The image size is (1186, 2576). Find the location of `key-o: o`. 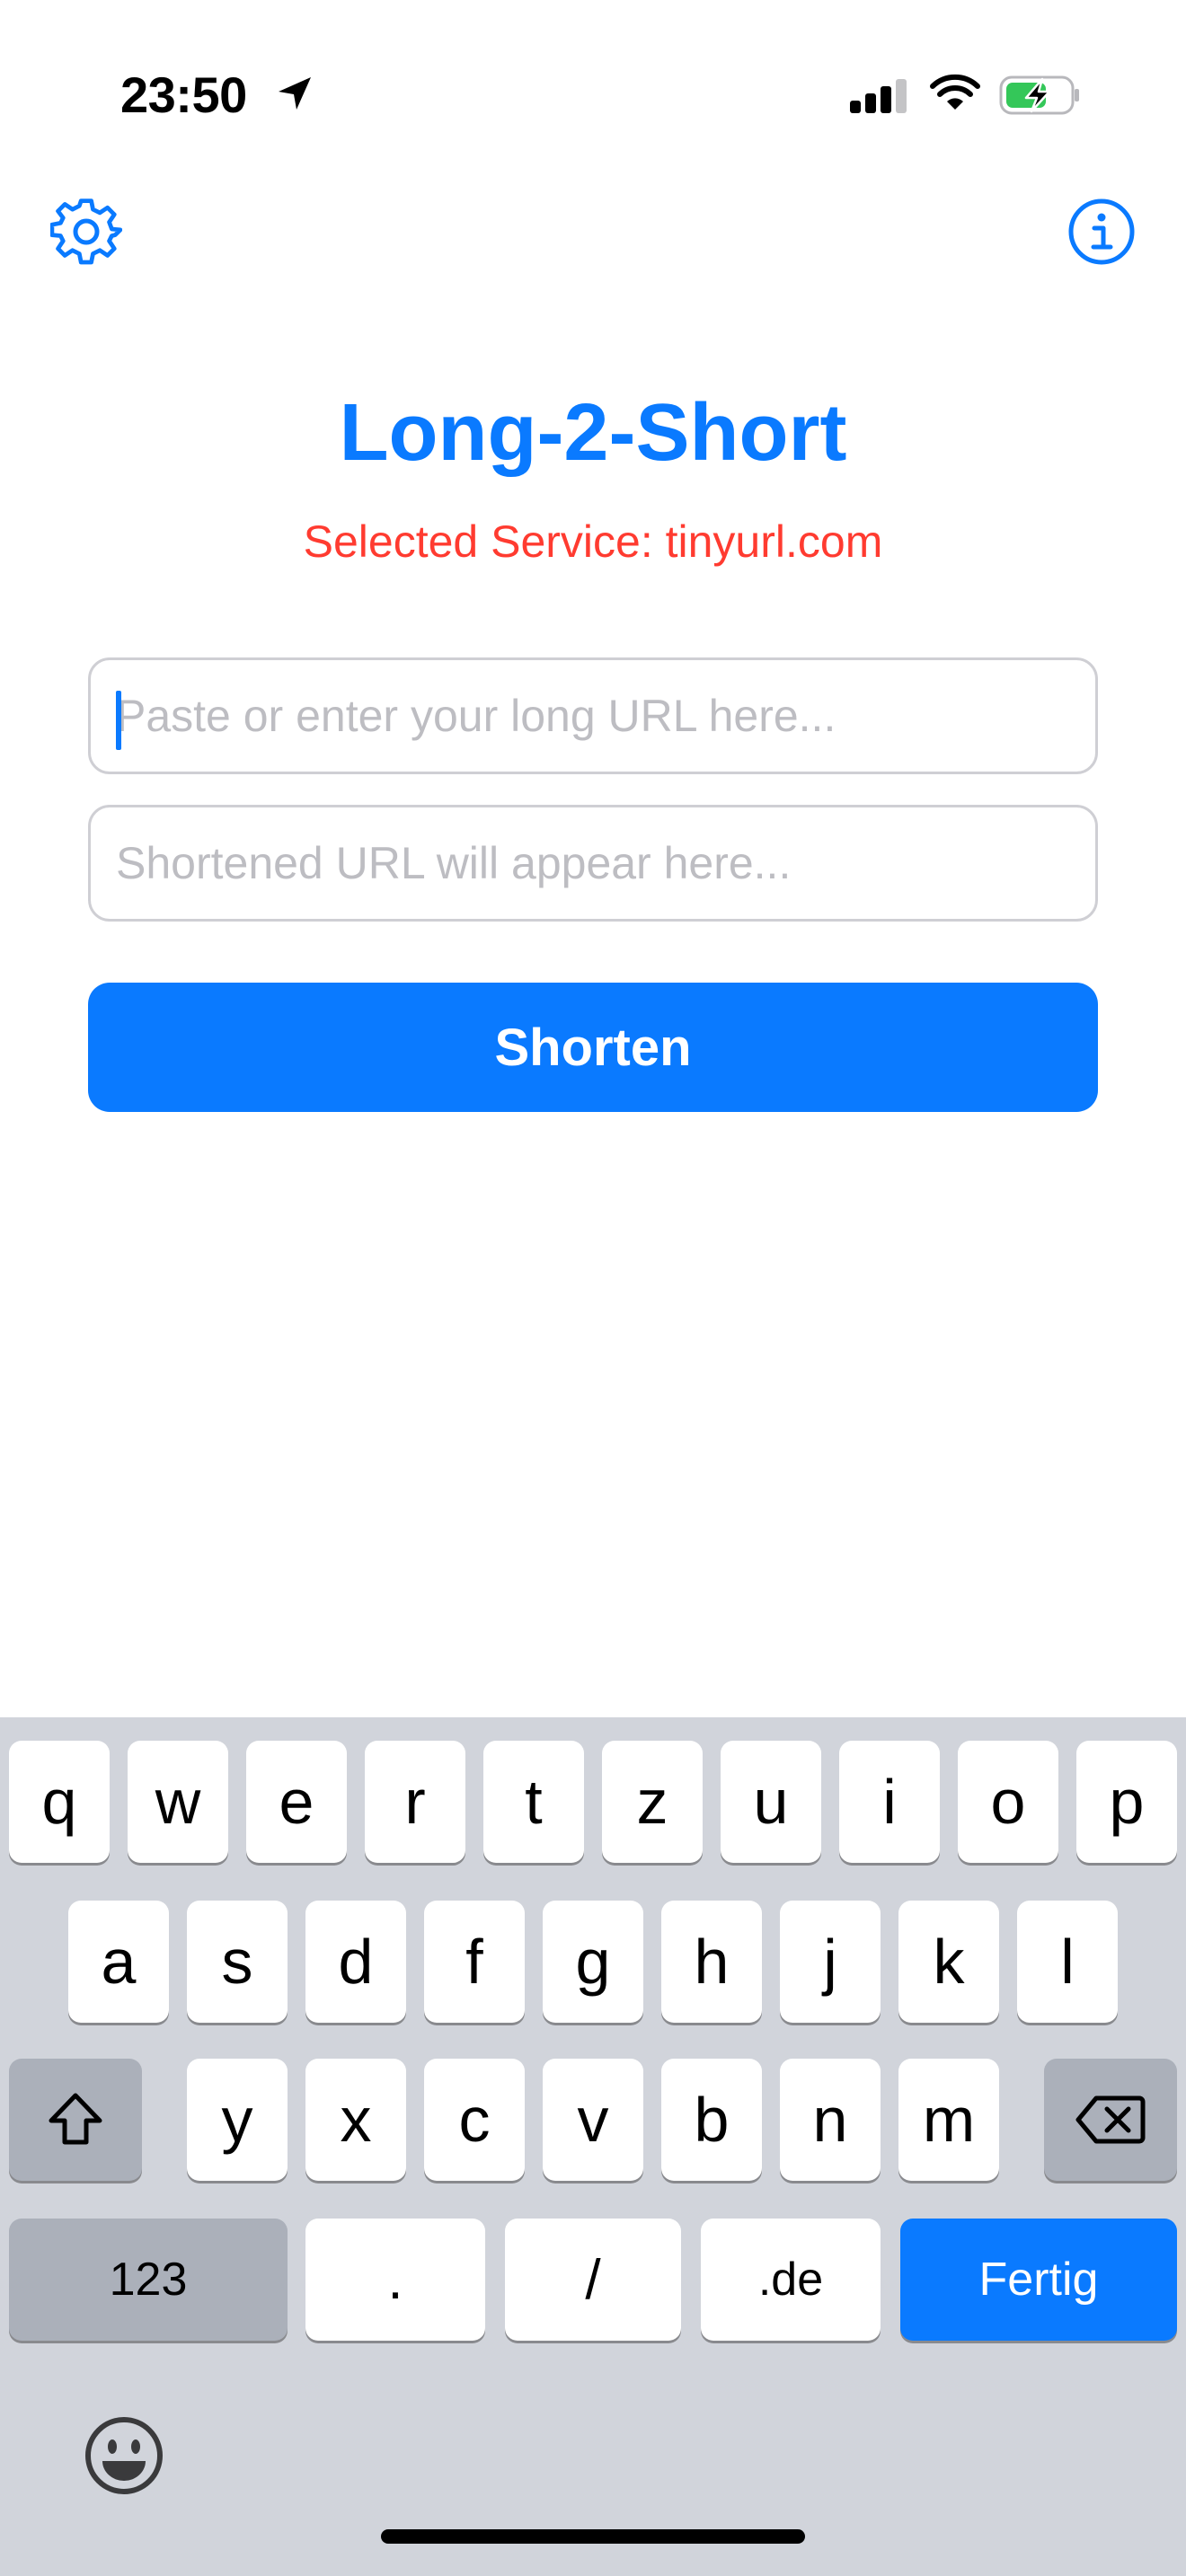

key-o: o is located at coordinates (1008, 1802).